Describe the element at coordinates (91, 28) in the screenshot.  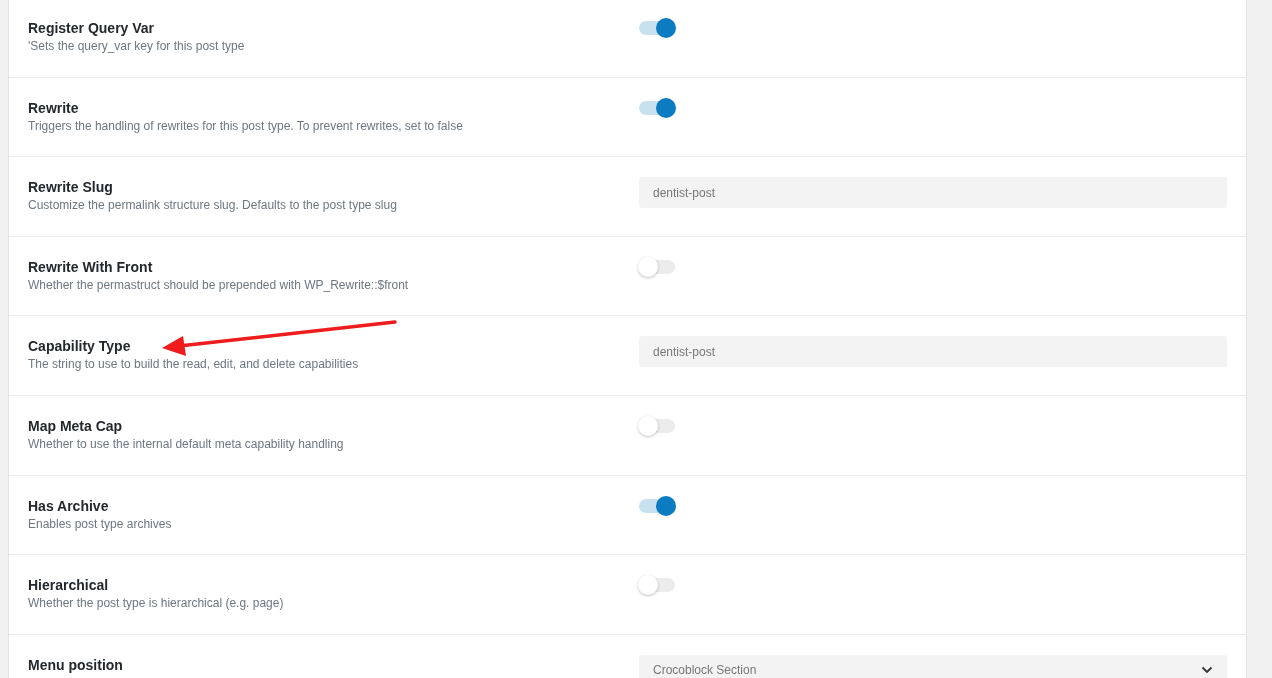
I see `setting-title: Register Query Var` at that location.